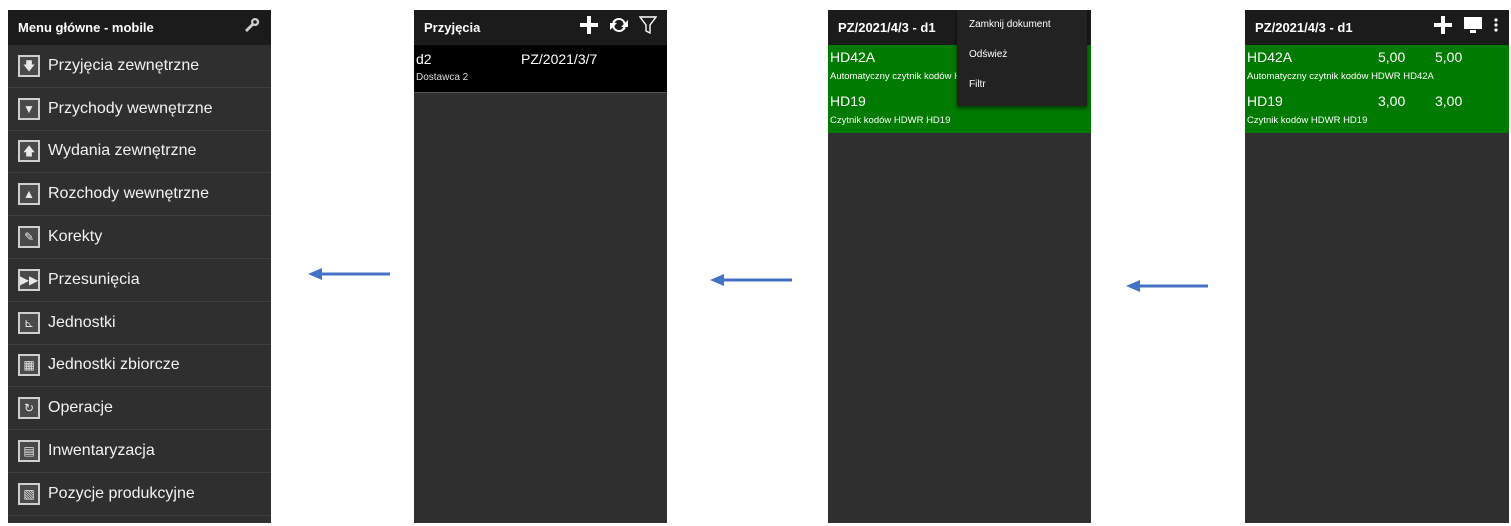 Image resolution: width=1511 pixels, height=526 pixels. Describe the element at coordinates (1473, 27) in the screenshot. I see `monitor-icon` at that location.